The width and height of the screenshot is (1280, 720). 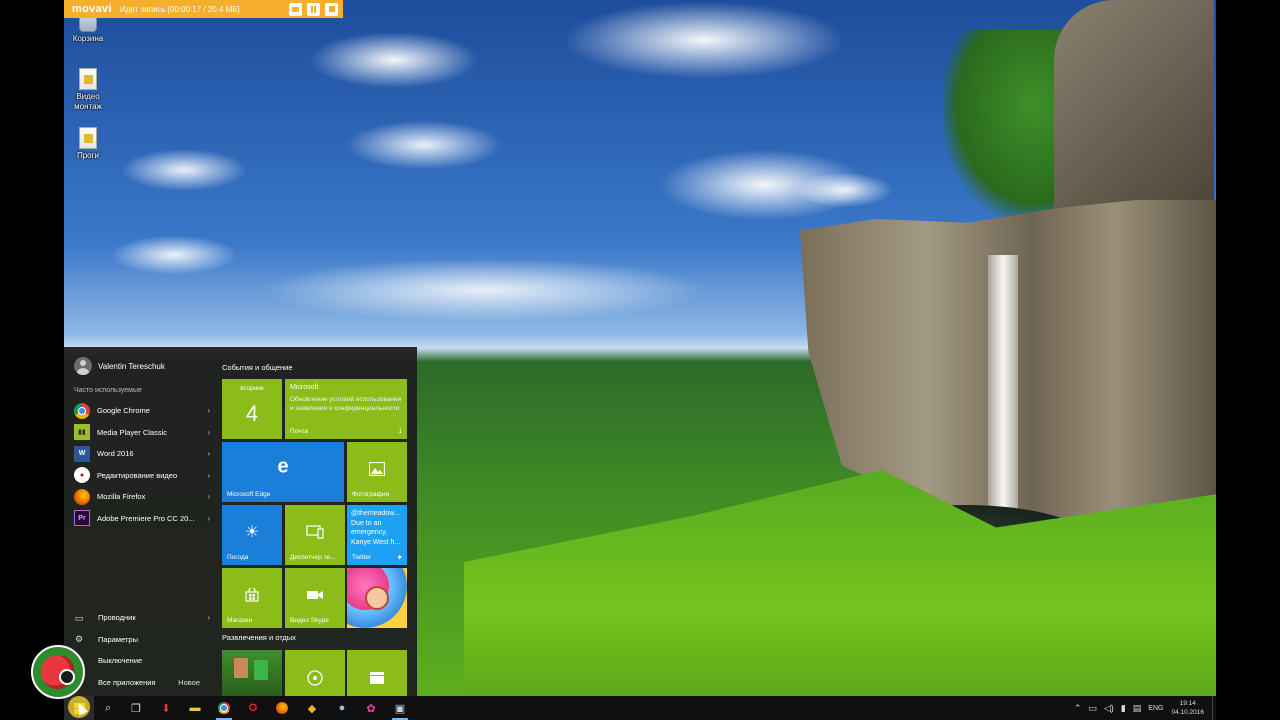 I want to click on mail-sender: Microsoft, so click(x=304, y=387).